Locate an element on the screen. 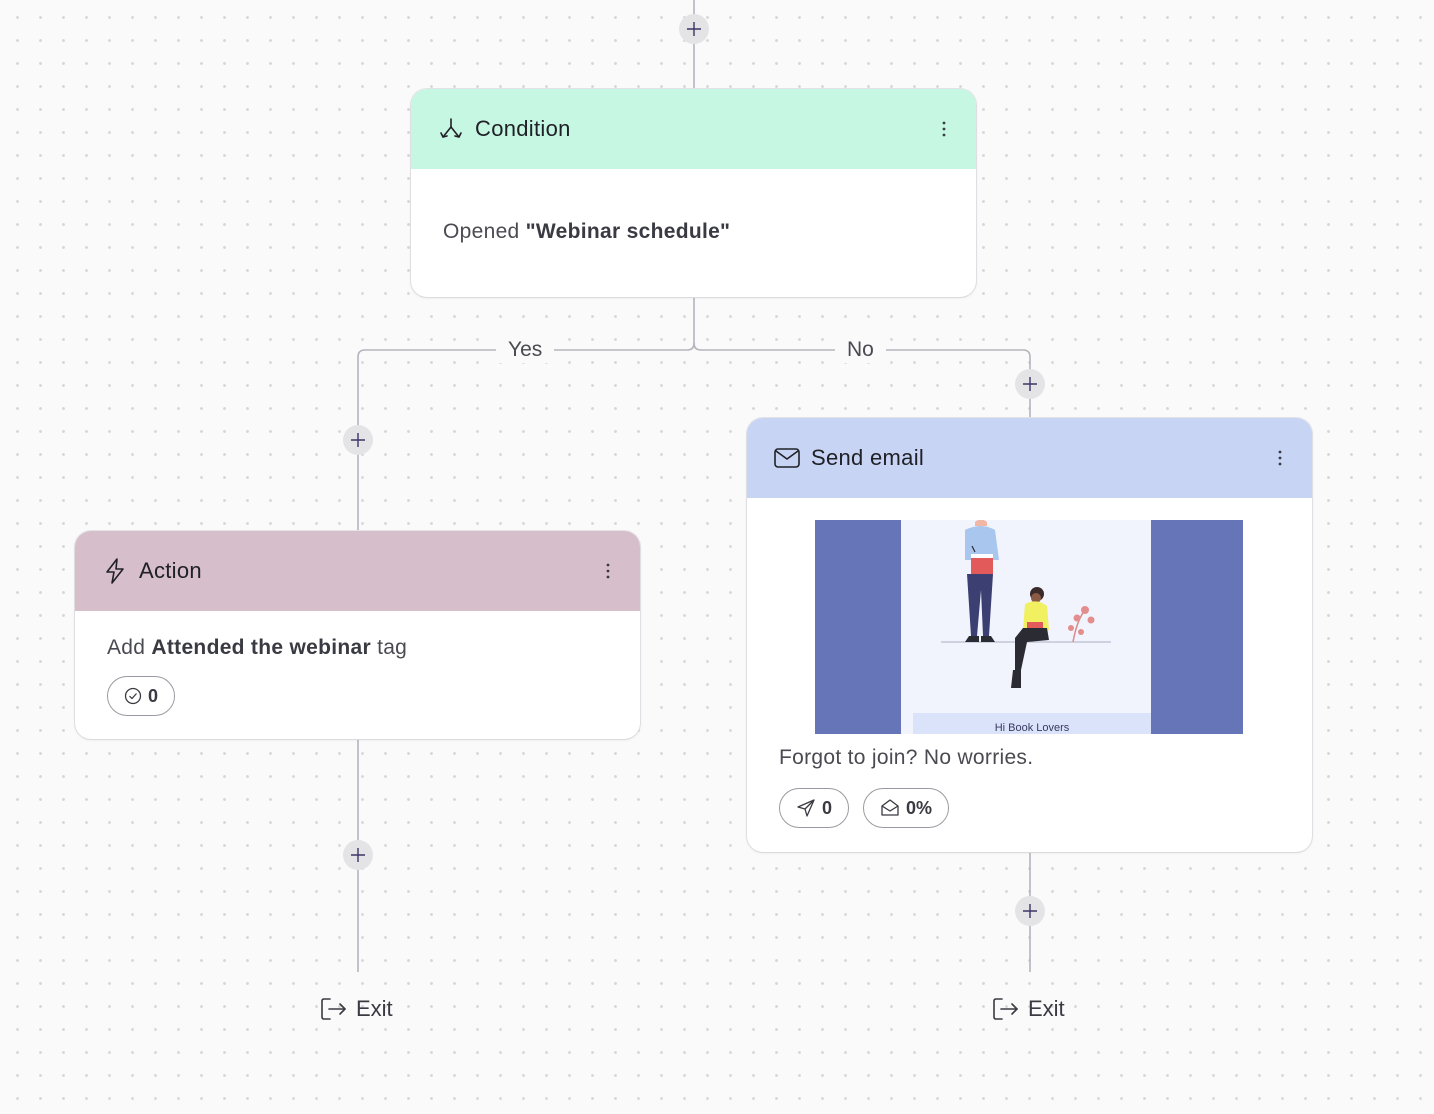 Image resolution: width=1434 pixels, height=1114 pixels. lightning-icon is located at coordinates (115, 571).